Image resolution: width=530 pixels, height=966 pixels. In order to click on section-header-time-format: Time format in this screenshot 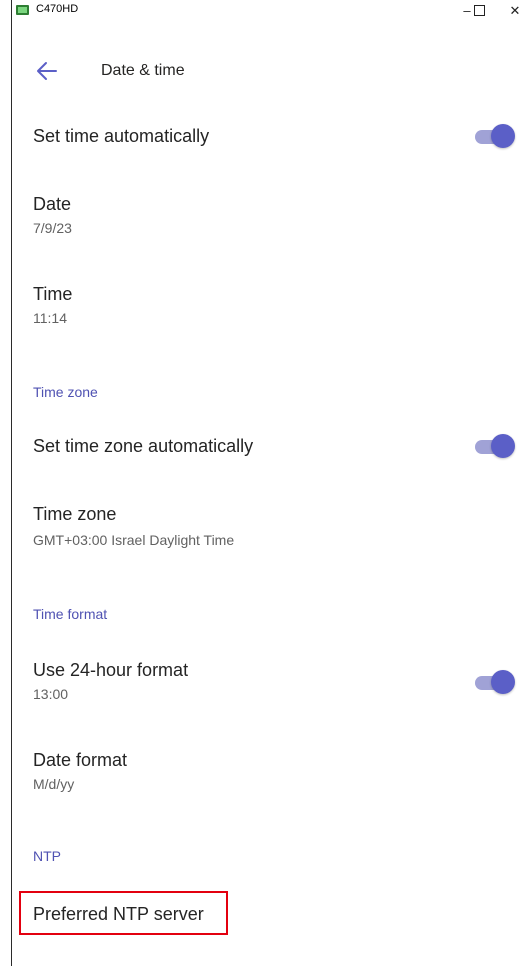, I will do `click(70, 614)`.